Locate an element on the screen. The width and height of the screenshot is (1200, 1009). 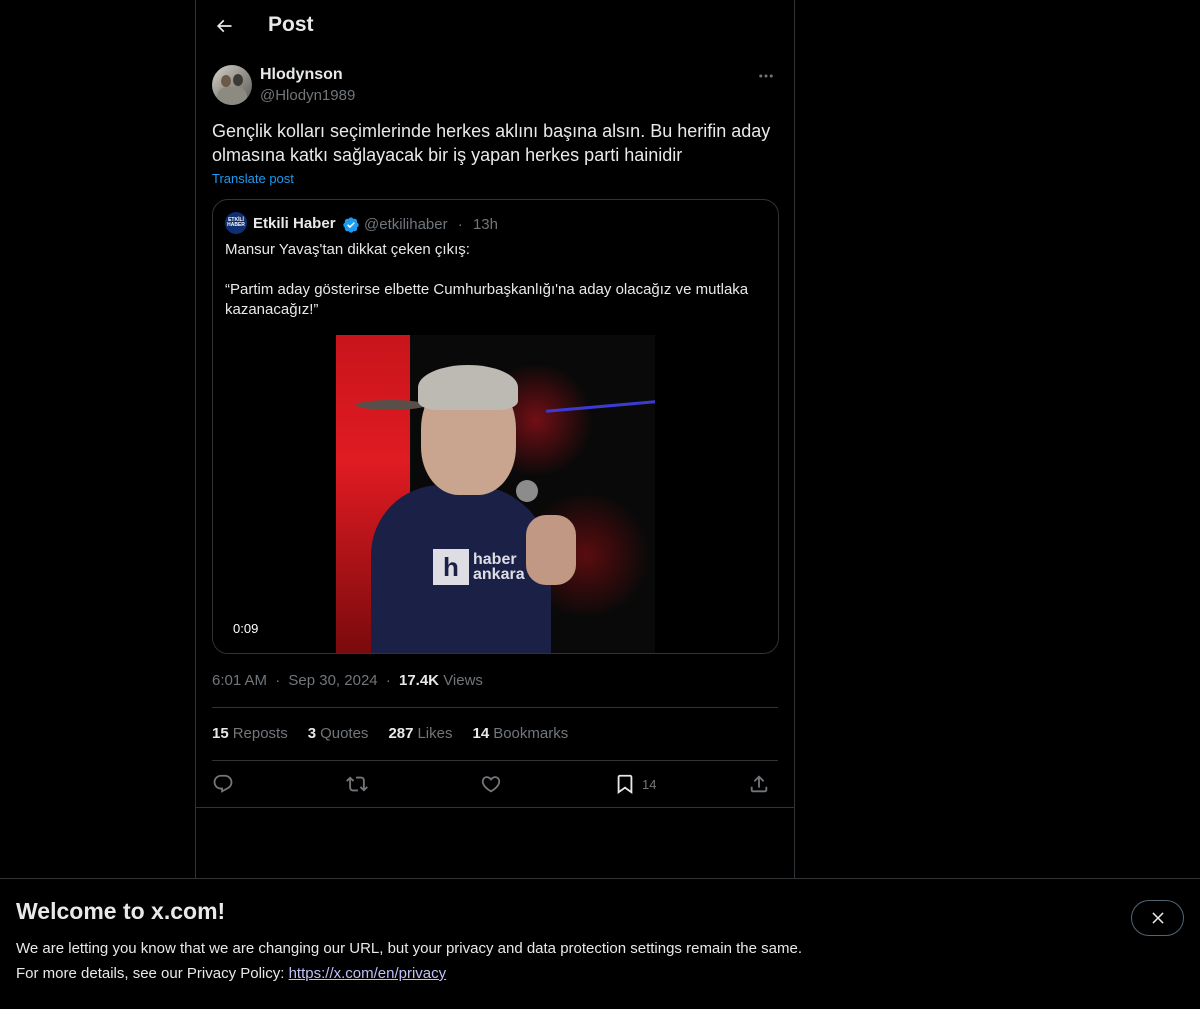
translate-post-link: Translate post is located at coordinates (253, 178).